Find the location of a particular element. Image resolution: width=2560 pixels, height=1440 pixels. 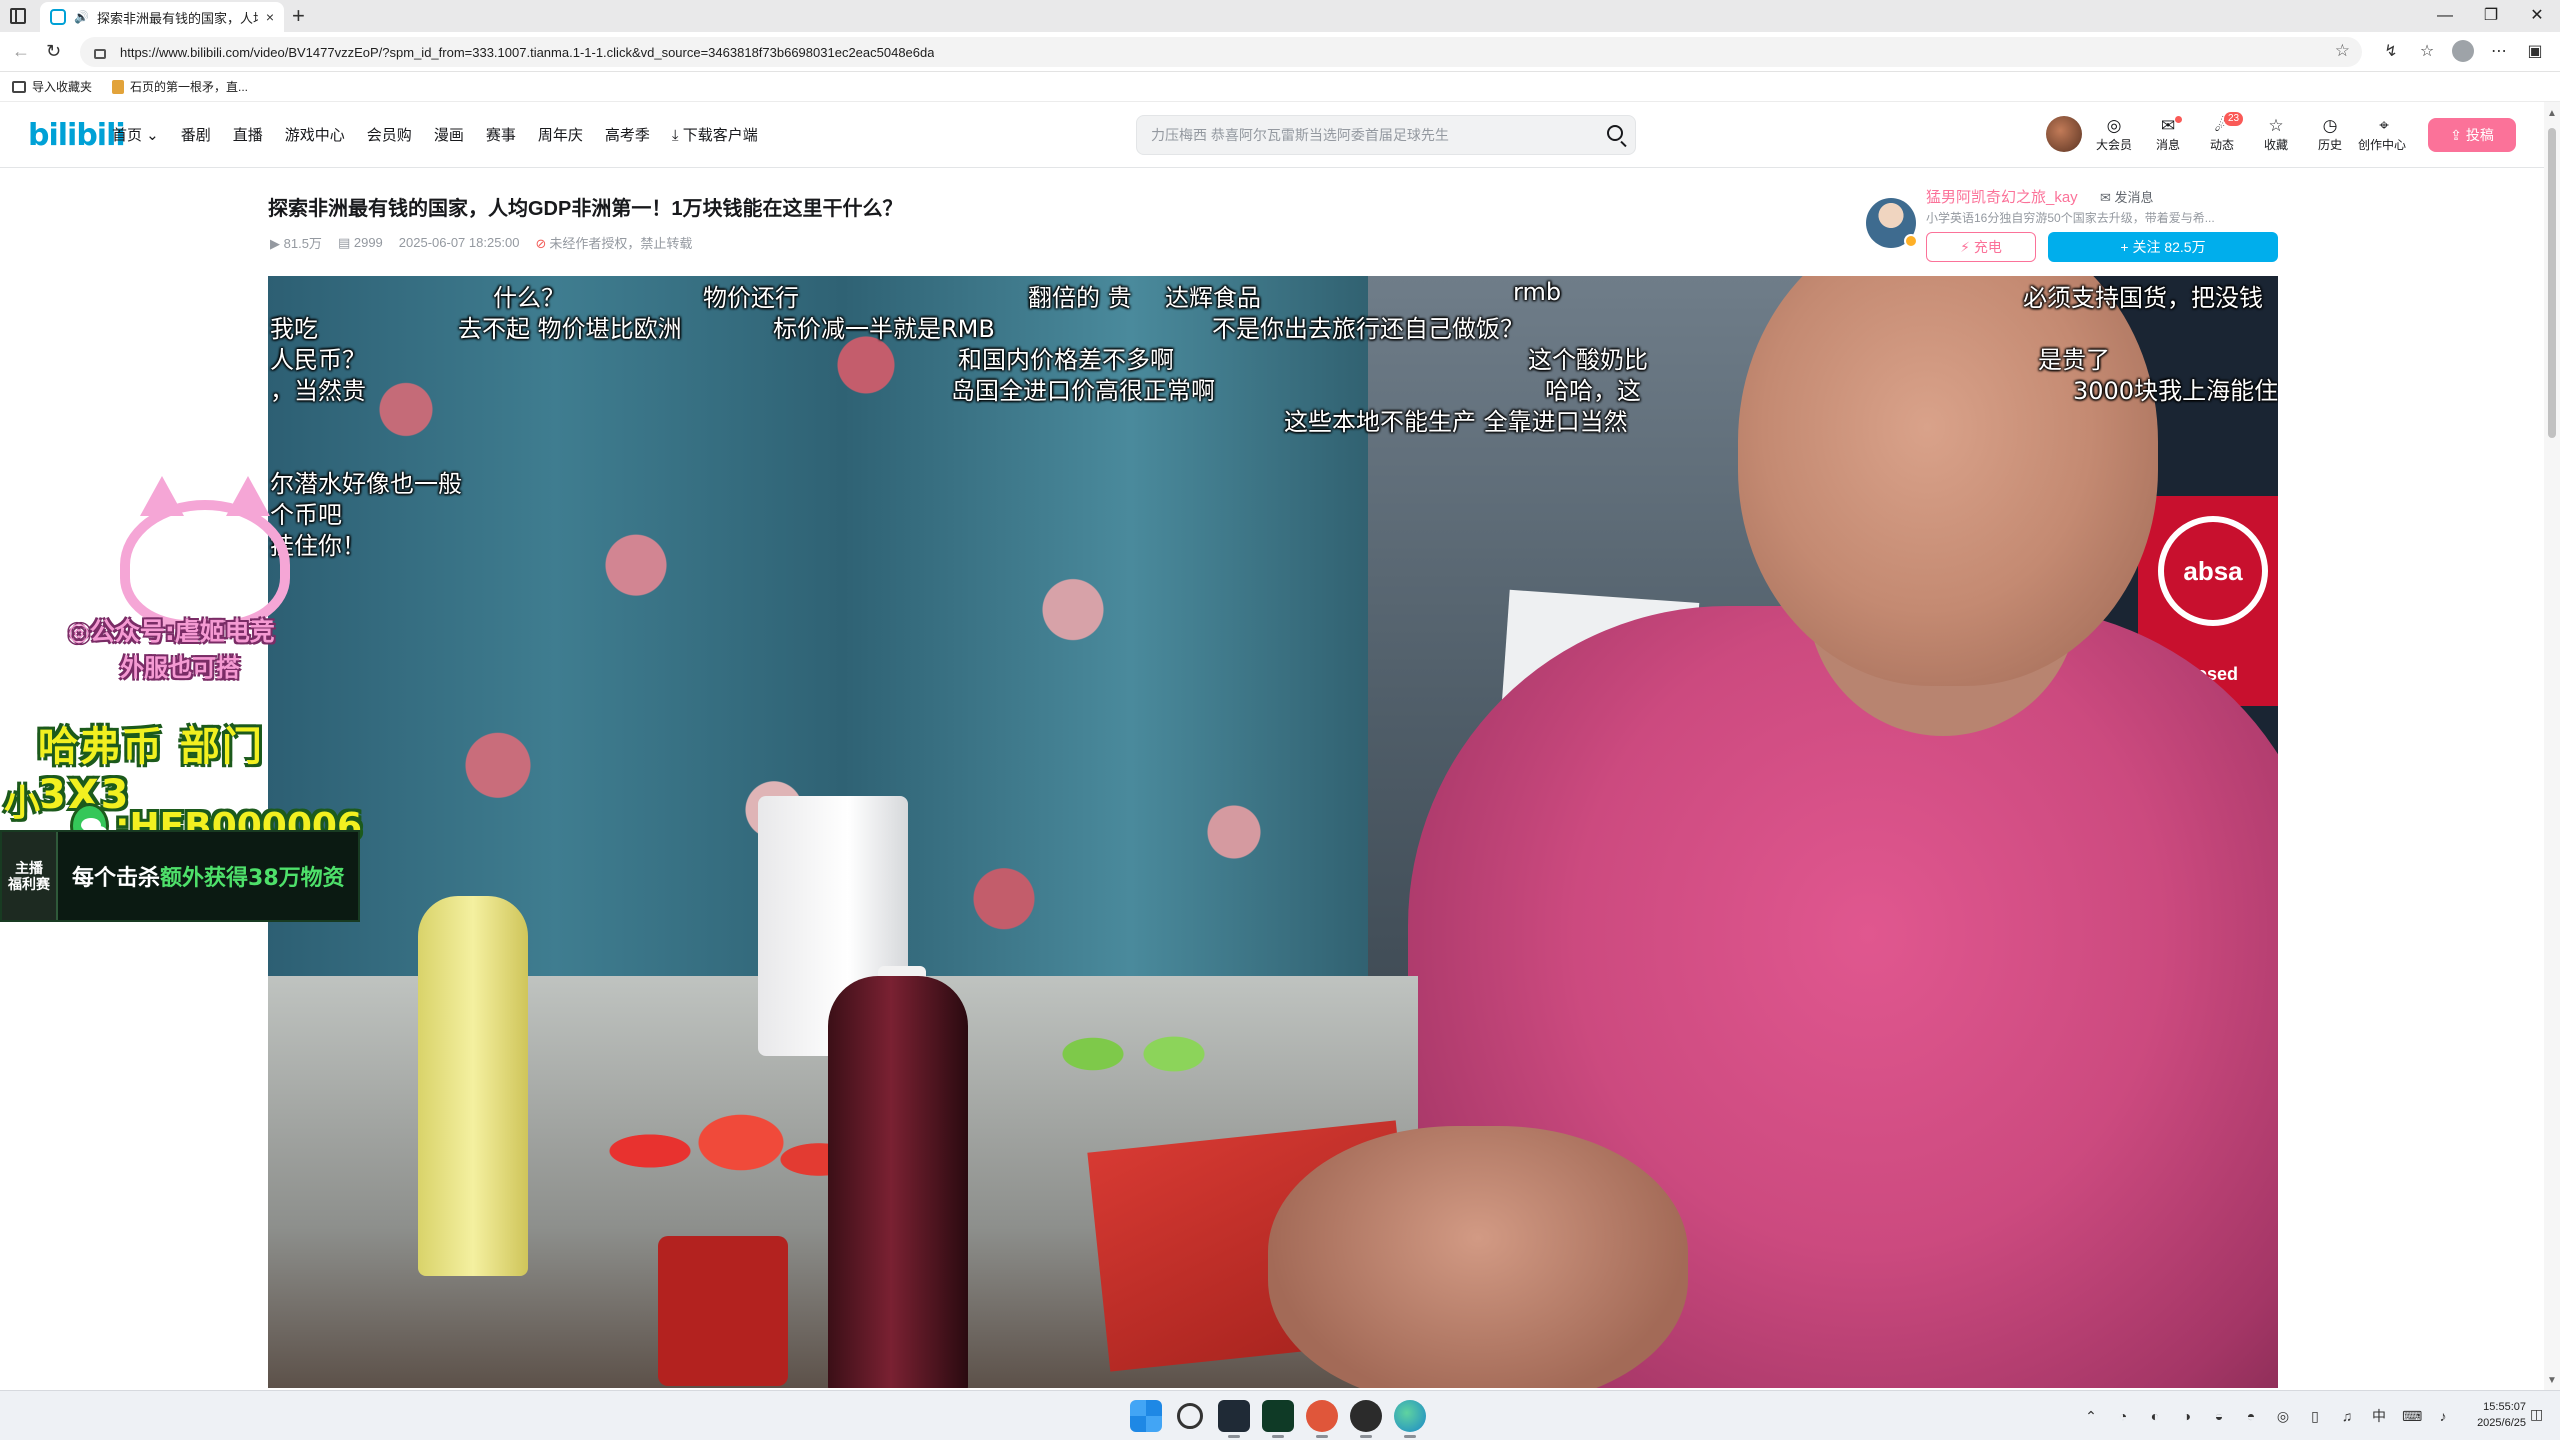

upload-icon: ⇪ is located at coordinates (2456, 134).